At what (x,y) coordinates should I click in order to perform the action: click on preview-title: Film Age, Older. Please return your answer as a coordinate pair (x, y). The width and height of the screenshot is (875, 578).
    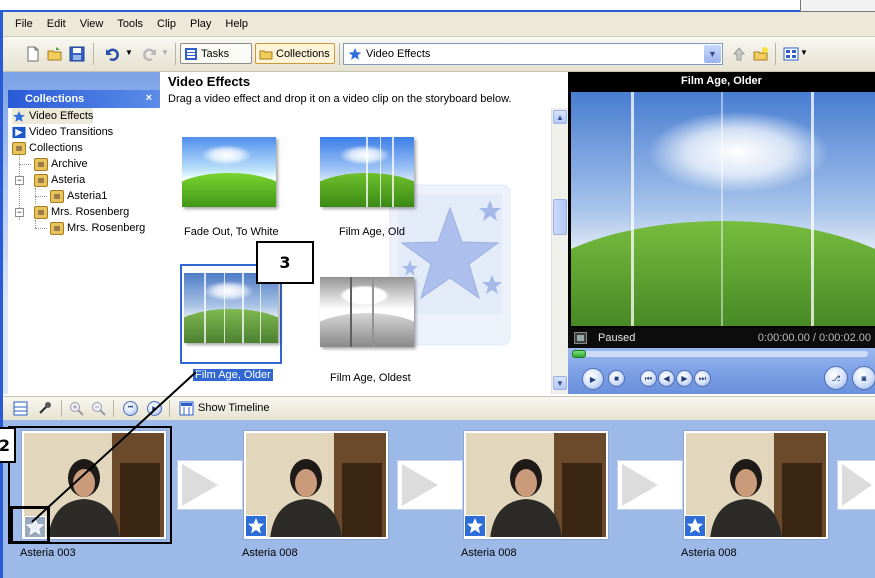
    Looking at the image, I should click on (721, 81).